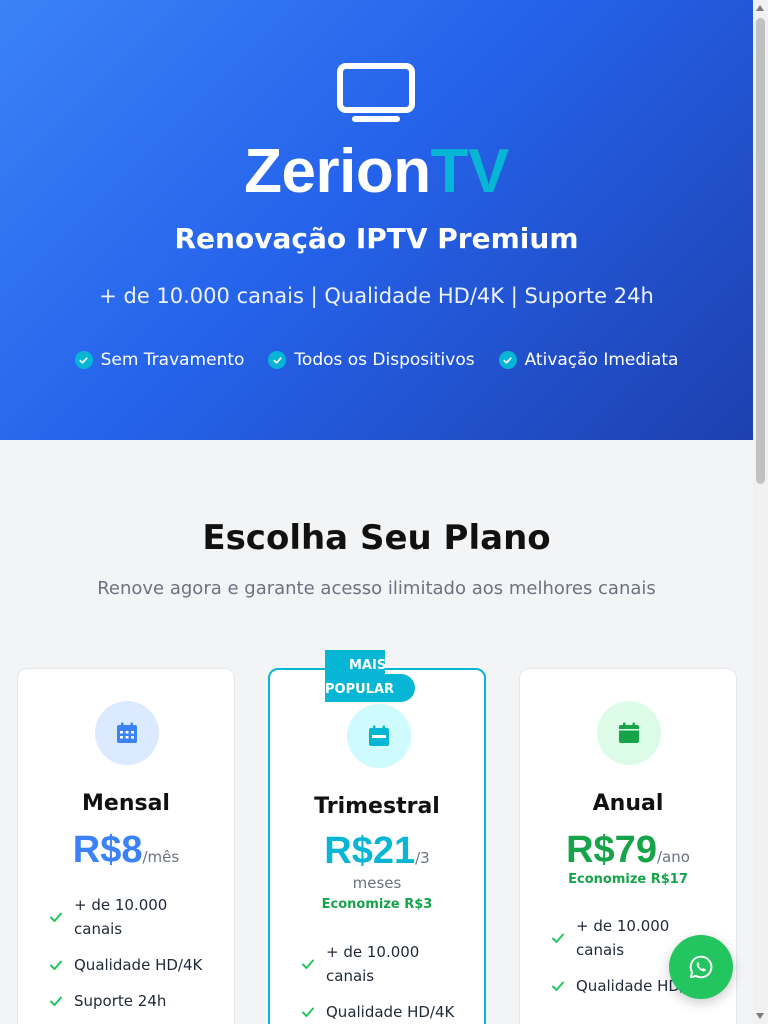 The height and width of the screenshot is (1024, 768). I want to click on plan-price-line: R$79/ano, so click(628, 850).